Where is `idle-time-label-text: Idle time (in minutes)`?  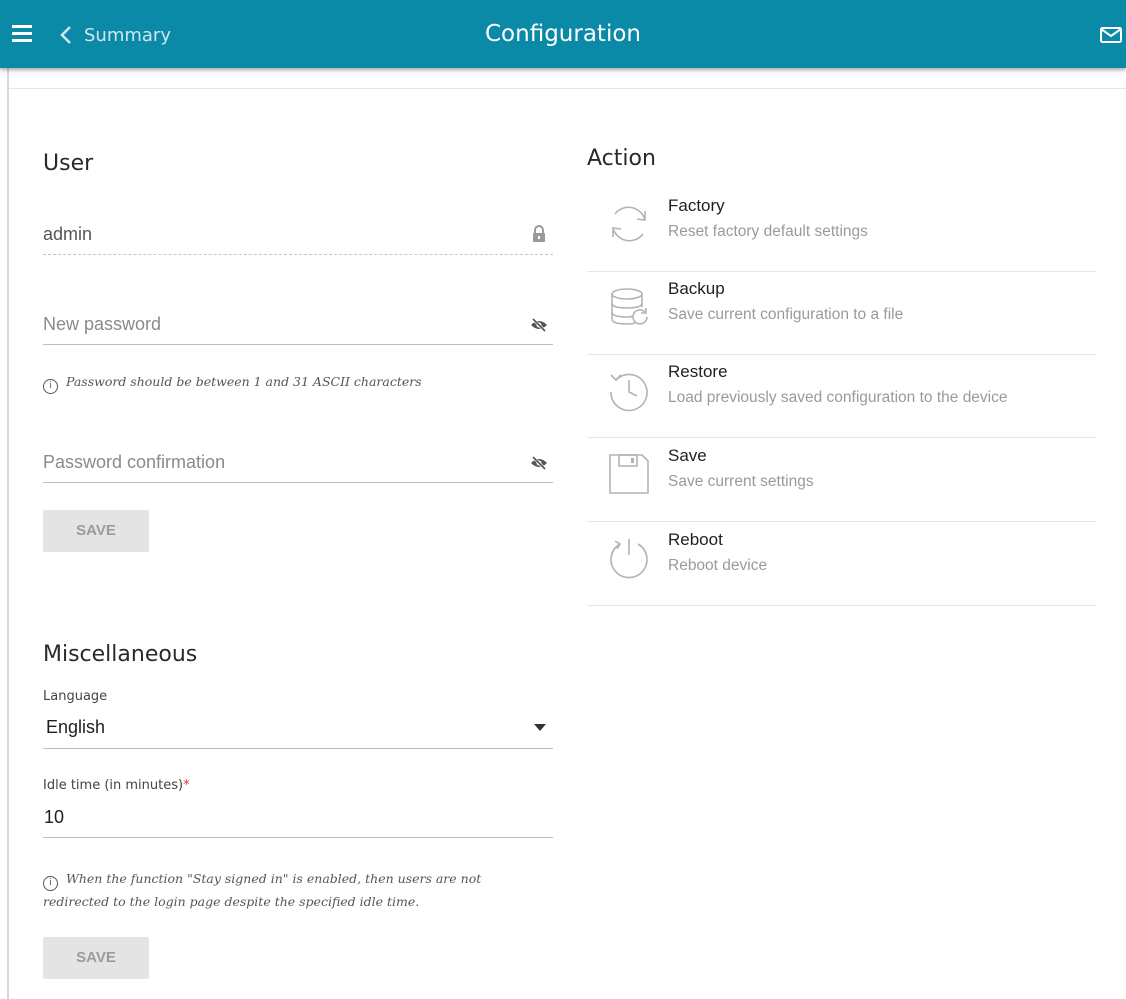
idle-time-label-text: Idle time (in minutes) is located at coordinates (113, 785).